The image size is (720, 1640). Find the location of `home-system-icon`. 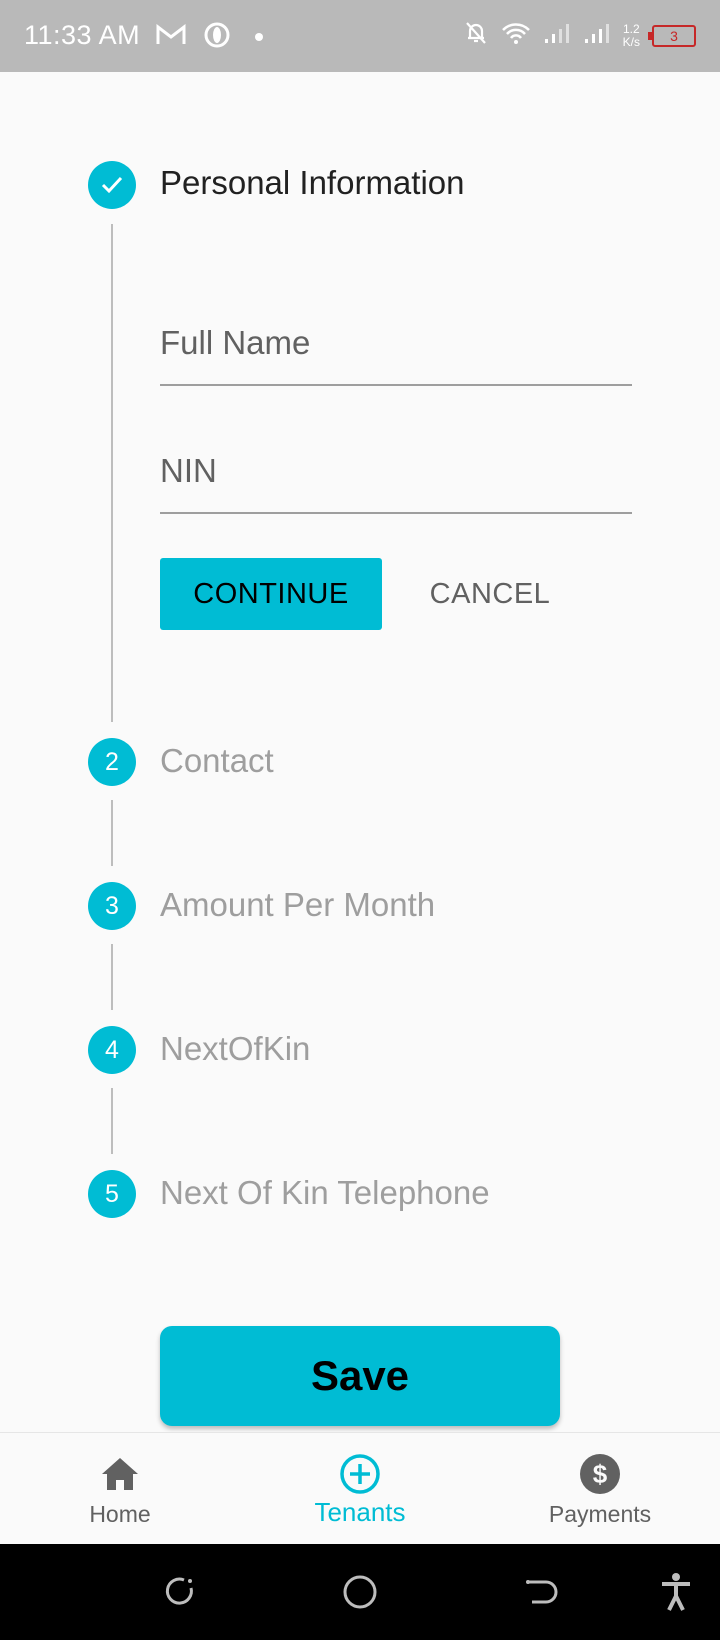

home-system-icon is located at coordinates (360, 1592).